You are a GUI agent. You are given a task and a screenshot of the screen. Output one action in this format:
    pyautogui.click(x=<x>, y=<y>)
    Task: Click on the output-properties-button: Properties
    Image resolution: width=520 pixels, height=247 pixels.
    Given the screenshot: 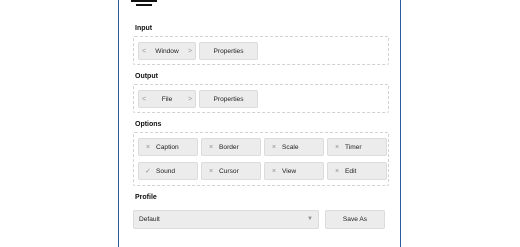 What is the action you would take?
    pyautogui.click(x=228, y=99)
    